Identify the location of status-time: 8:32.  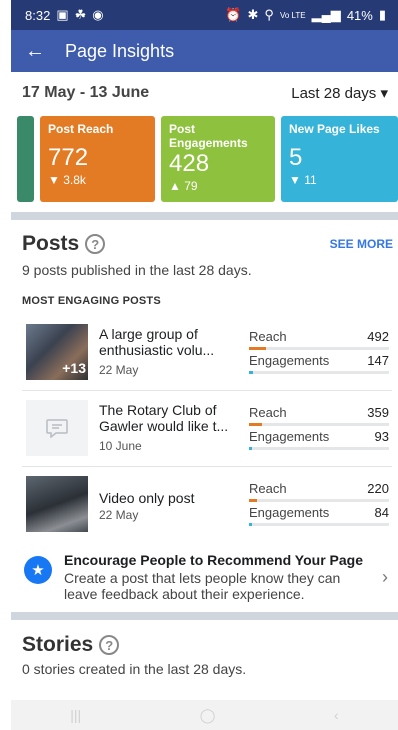
(38, 15).